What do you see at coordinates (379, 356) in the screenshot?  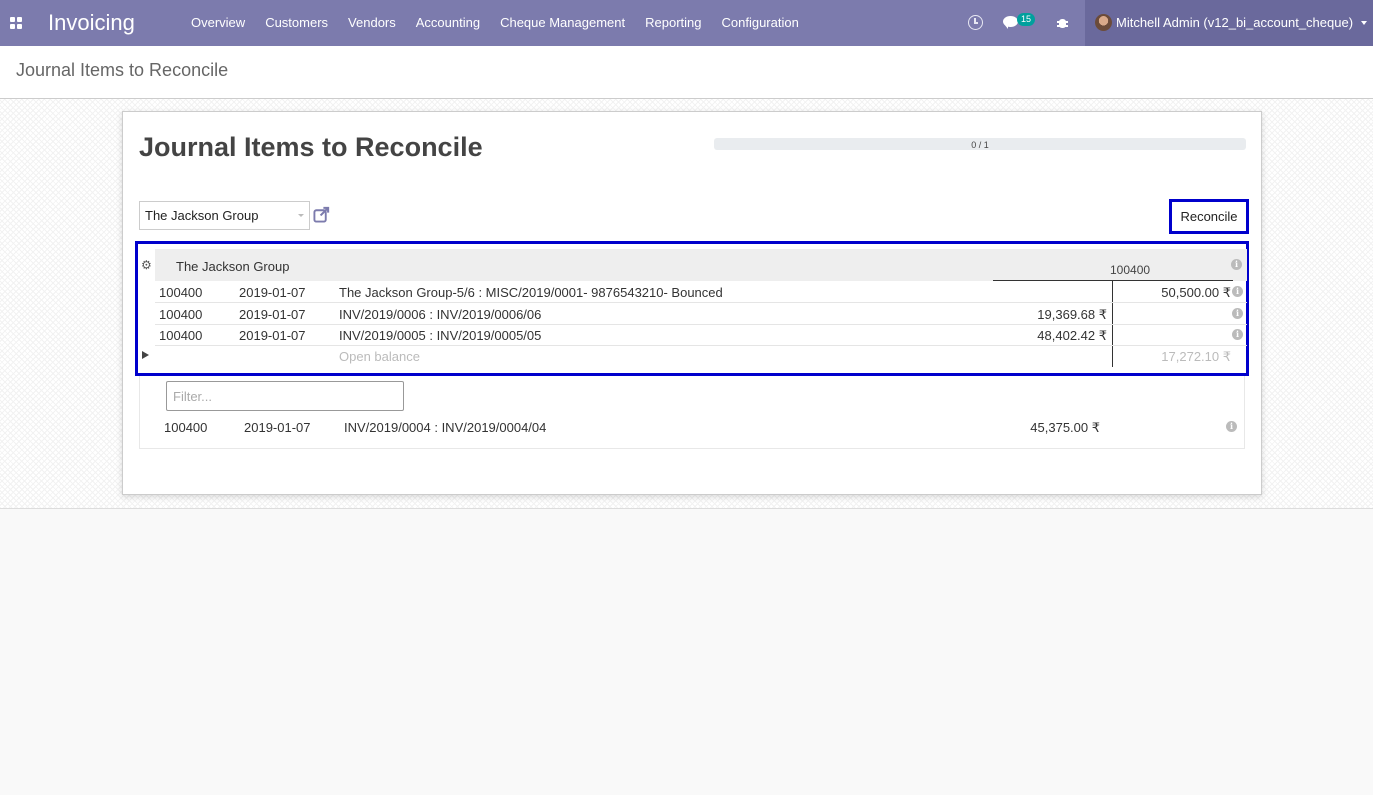 I see `open-balance-label: Open balance` at bounding box center [379, 356].